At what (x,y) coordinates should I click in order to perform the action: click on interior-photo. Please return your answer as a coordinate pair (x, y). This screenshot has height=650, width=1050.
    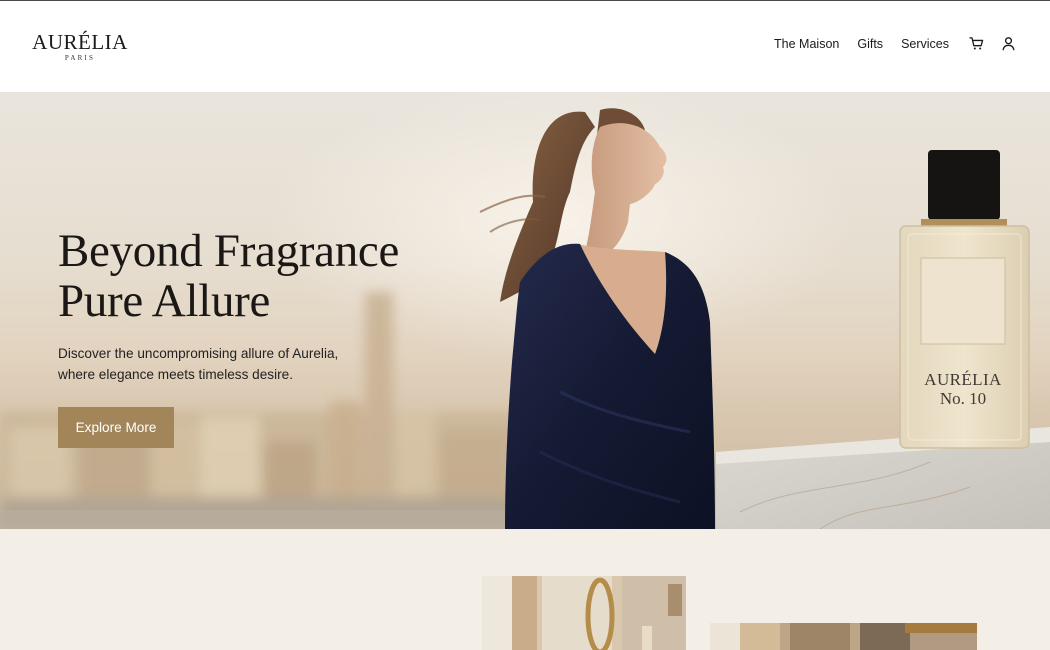
    Looking at the image, I should click on (584, 613).